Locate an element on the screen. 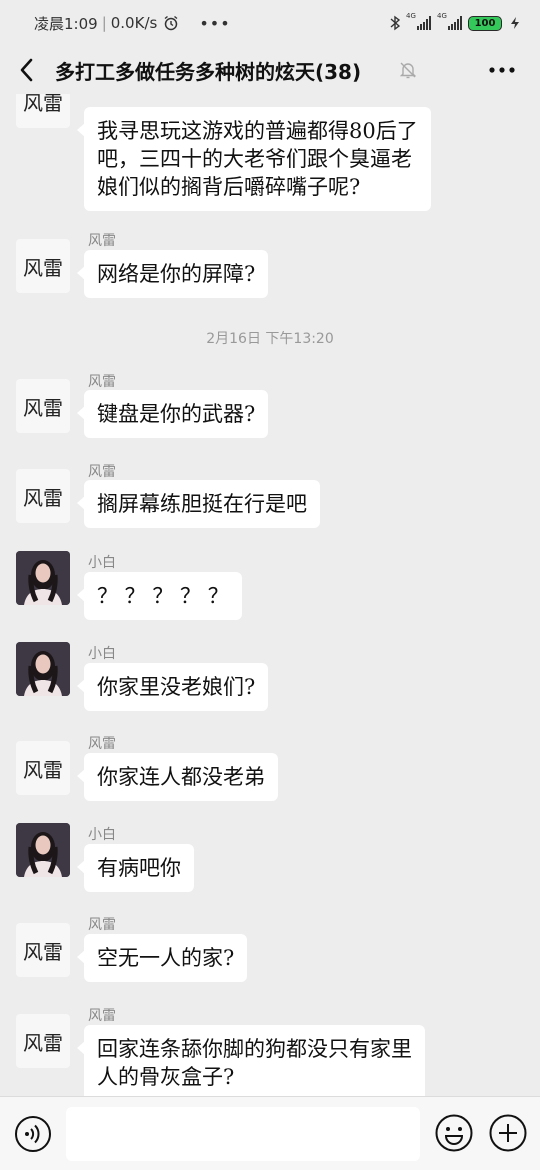 The image size is (540, 1170). battery-icon: 100 is located at coordinates (485, 23).